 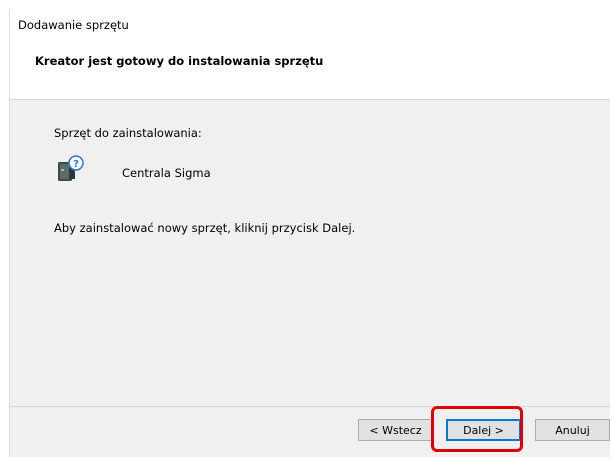 What do you see at coordinates (395, 430) in the screenshot?
I see `back-button: < Wstecz` at bounding box center [395, 430].